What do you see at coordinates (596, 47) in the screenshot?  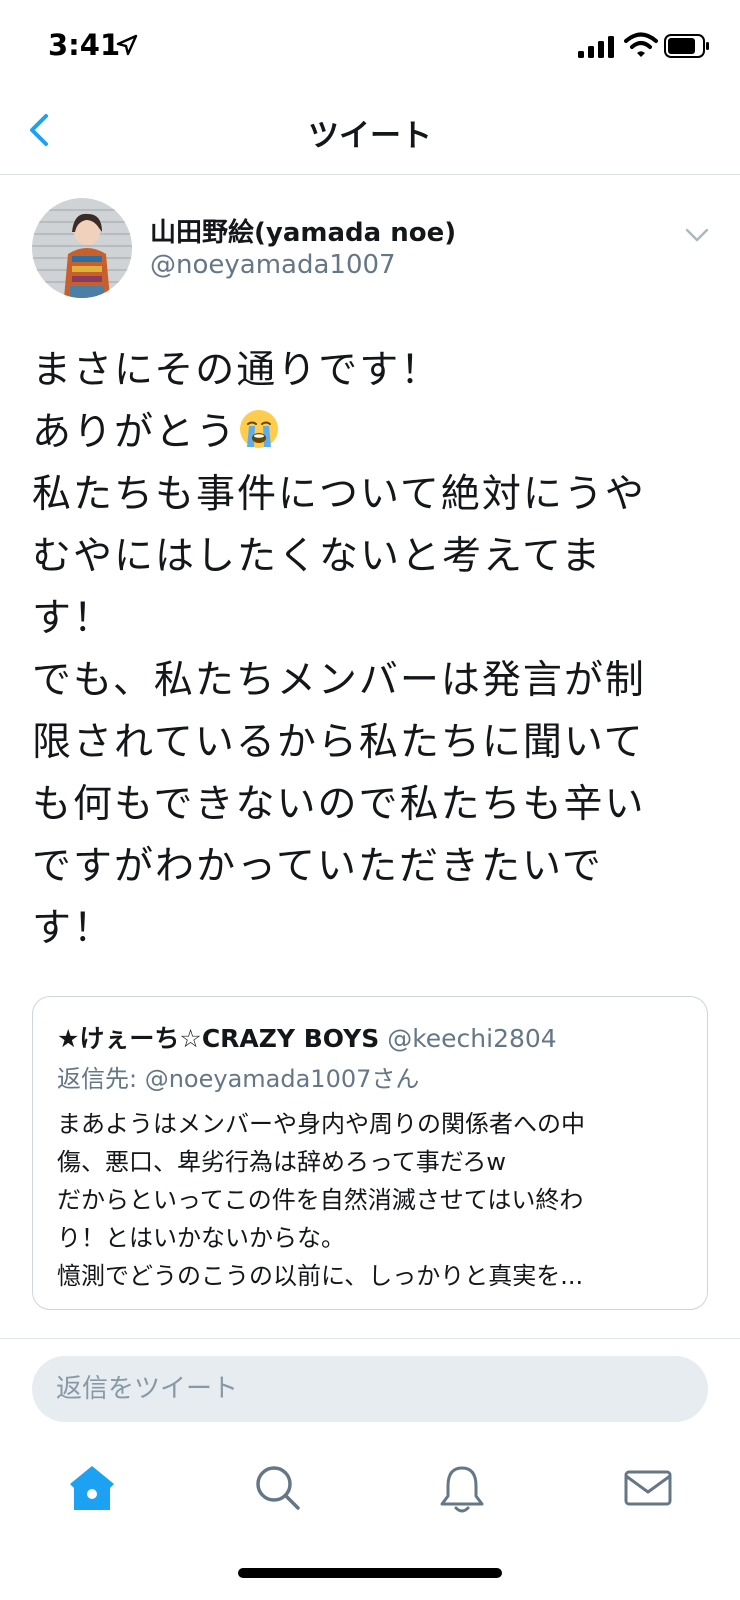 I see `cellular-signal-icon` at bounding box center [596, 47].